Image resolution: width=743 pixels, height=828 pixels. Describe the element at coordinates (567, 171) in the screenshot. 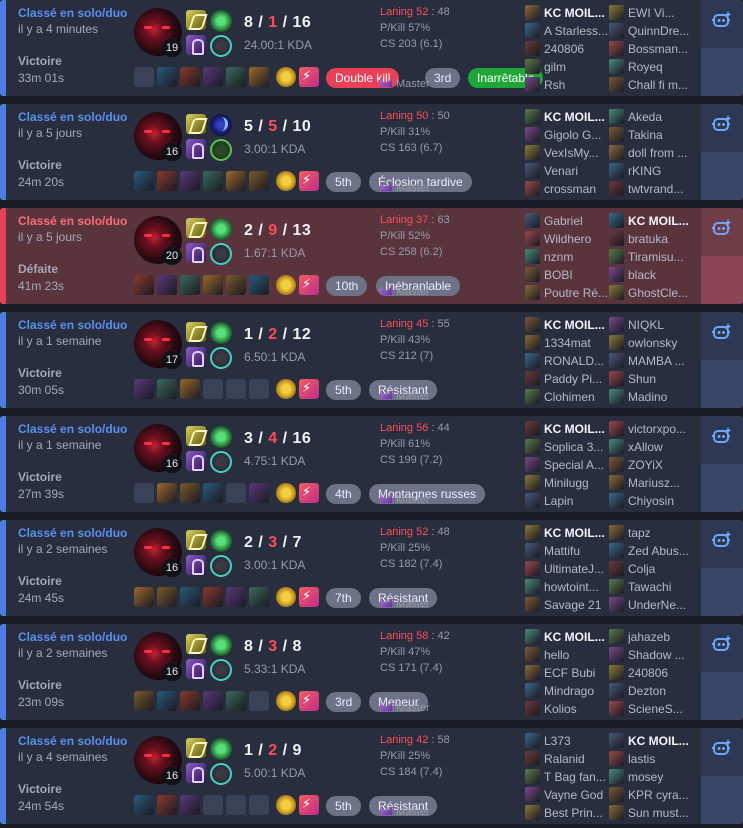

I see `player-entry: Venari` at that location.